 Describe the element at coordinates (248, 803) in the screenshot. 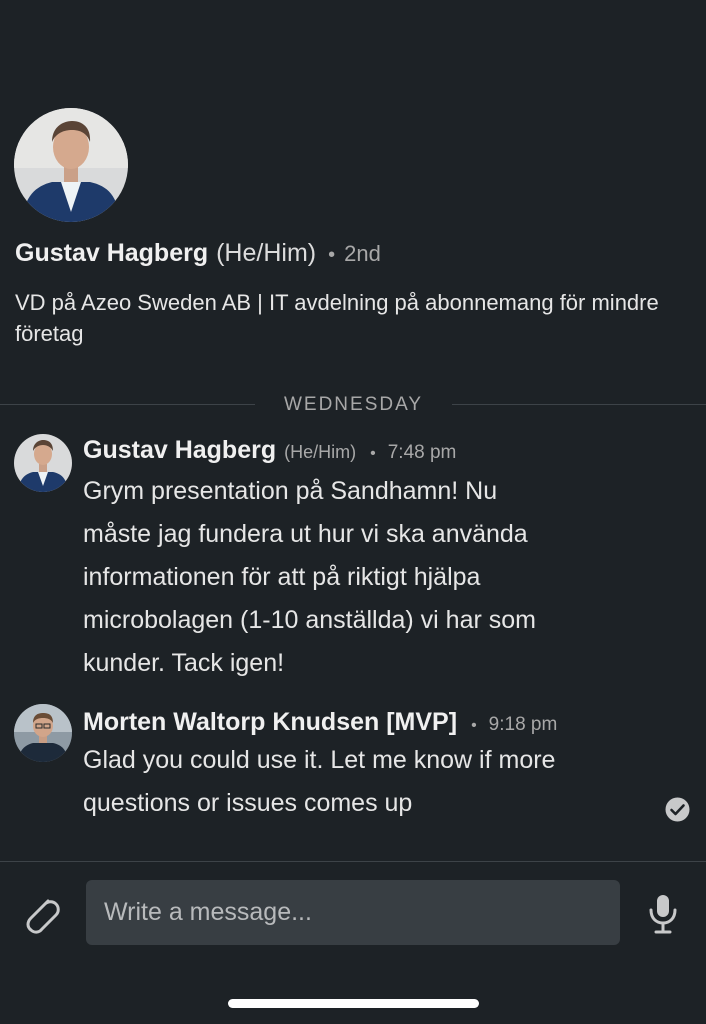

I see `message-line: questions or issues comes up` at that location.